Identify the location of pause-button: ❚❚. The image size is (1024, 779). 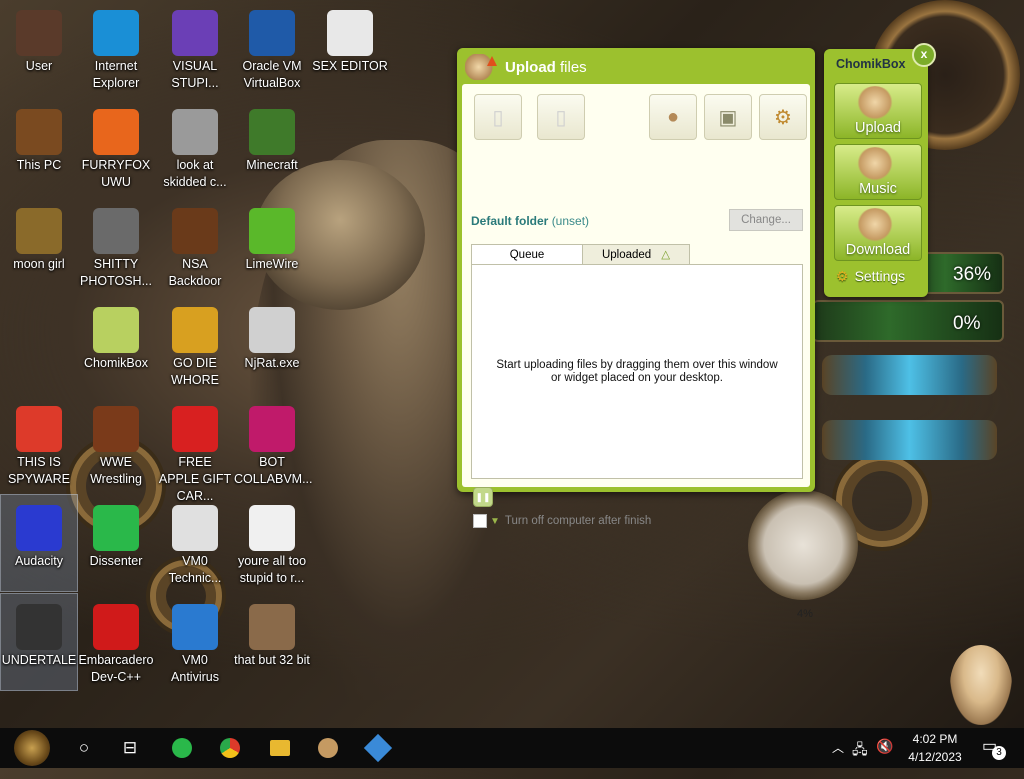
(483, 497).